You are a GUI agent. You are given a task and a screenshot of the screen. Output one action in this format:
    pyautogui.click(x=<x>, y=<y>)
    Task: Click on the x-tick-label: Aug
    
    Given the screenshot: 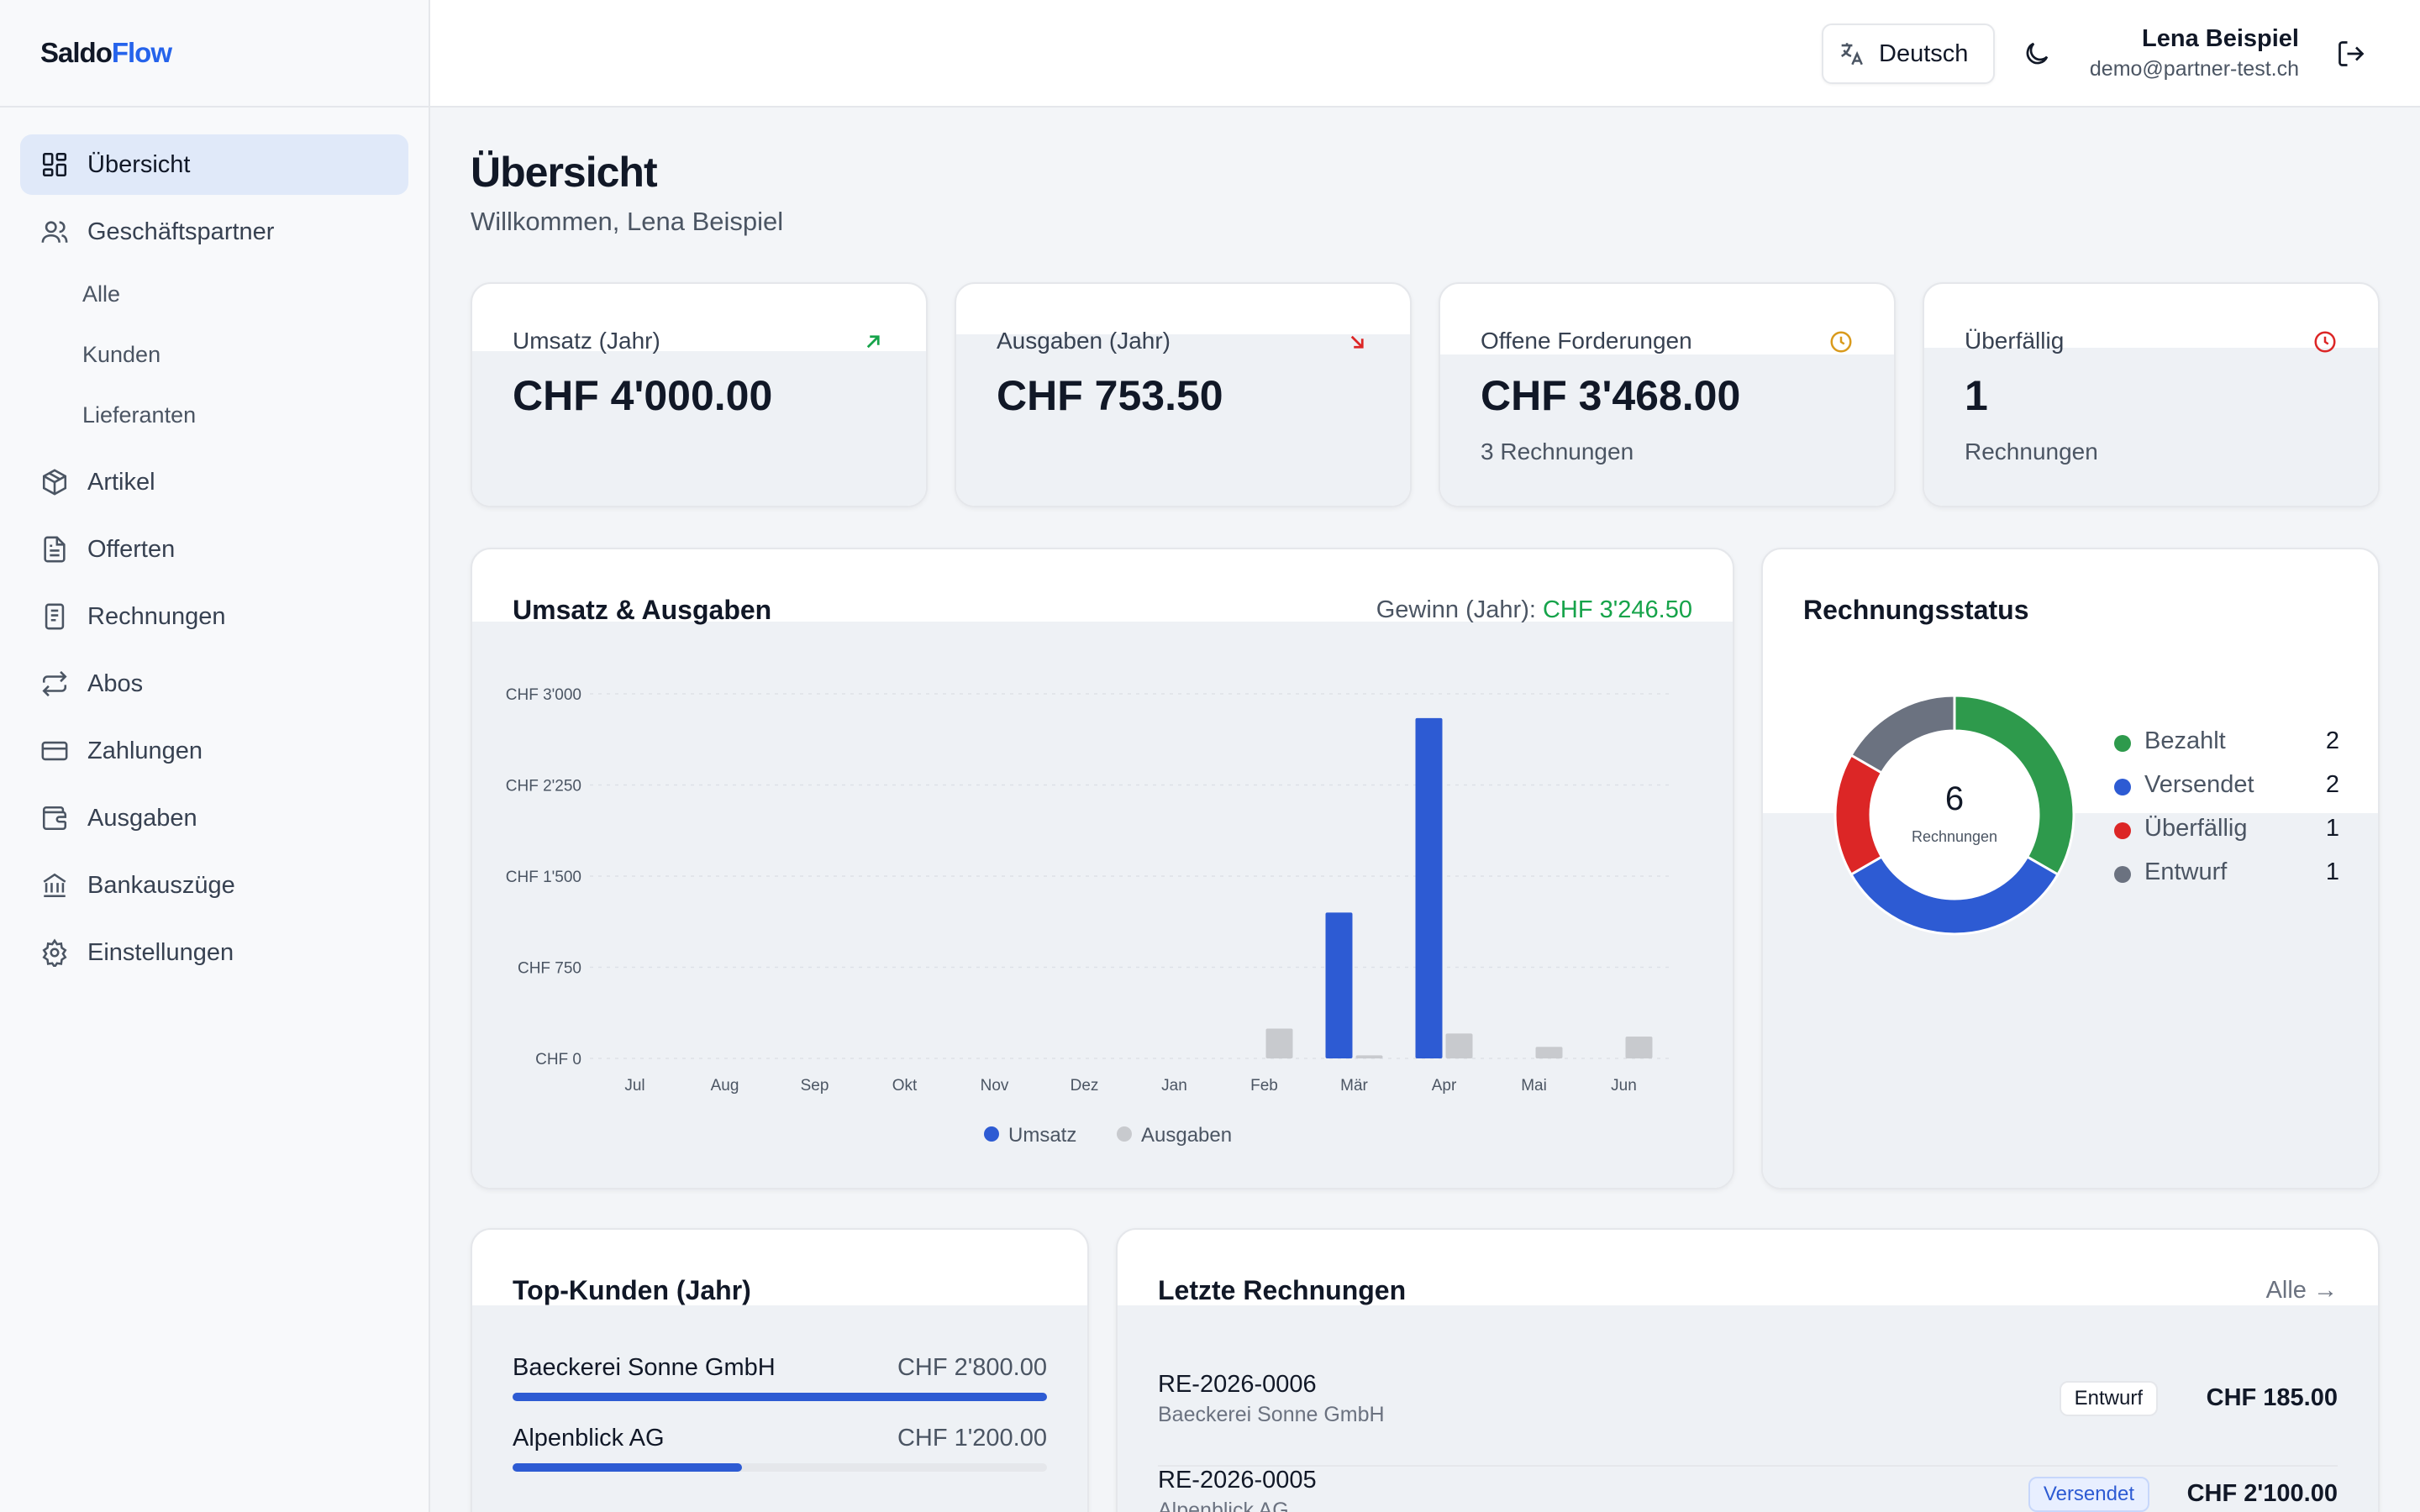 What is the action you would take?
    pyautogui.click(x=725, y=1086)
    